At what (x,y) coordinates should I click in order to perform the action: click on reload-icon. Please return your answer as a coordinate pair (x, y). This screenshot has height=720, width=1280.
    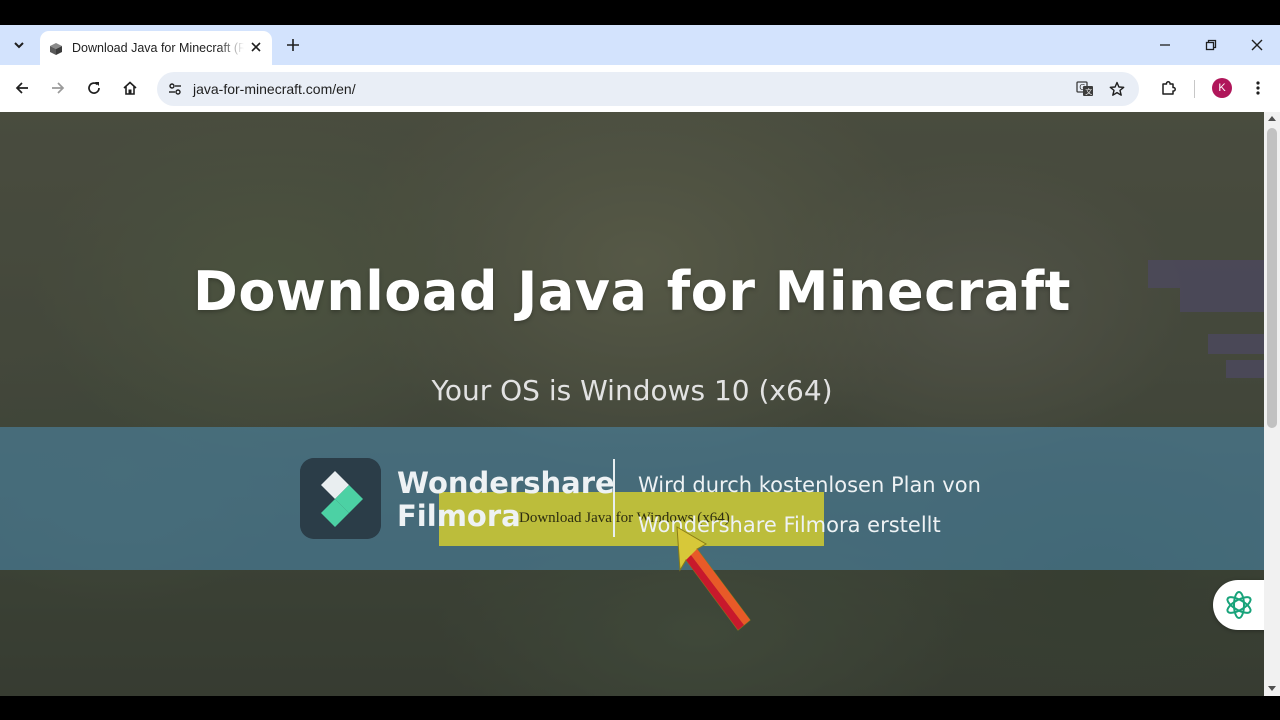
    Looking at the image, I should click on (94, 88).